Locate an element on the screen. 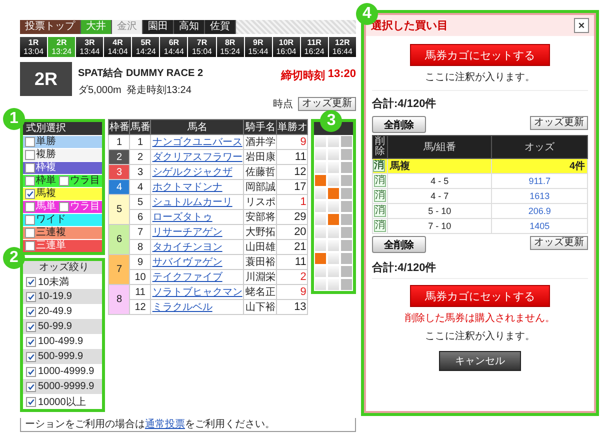  race-tab: 11R 16:24 is located at coordinates (314, 47).